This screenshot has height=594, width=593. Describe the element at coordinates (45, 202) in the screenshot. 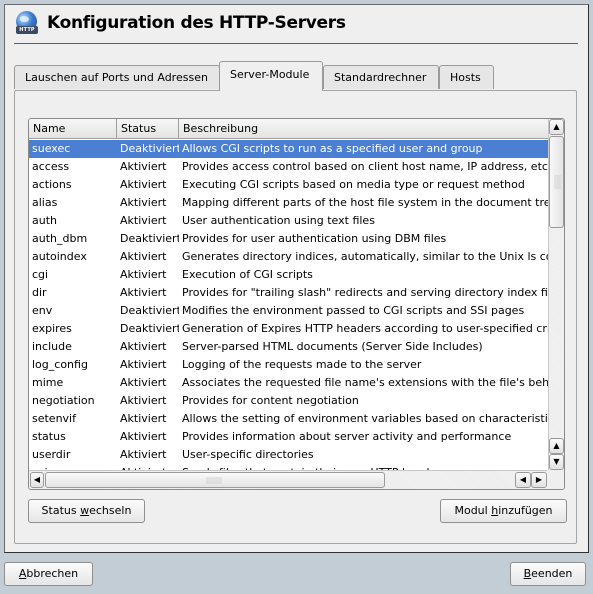

I see `module-name-cell: alias` at that location.